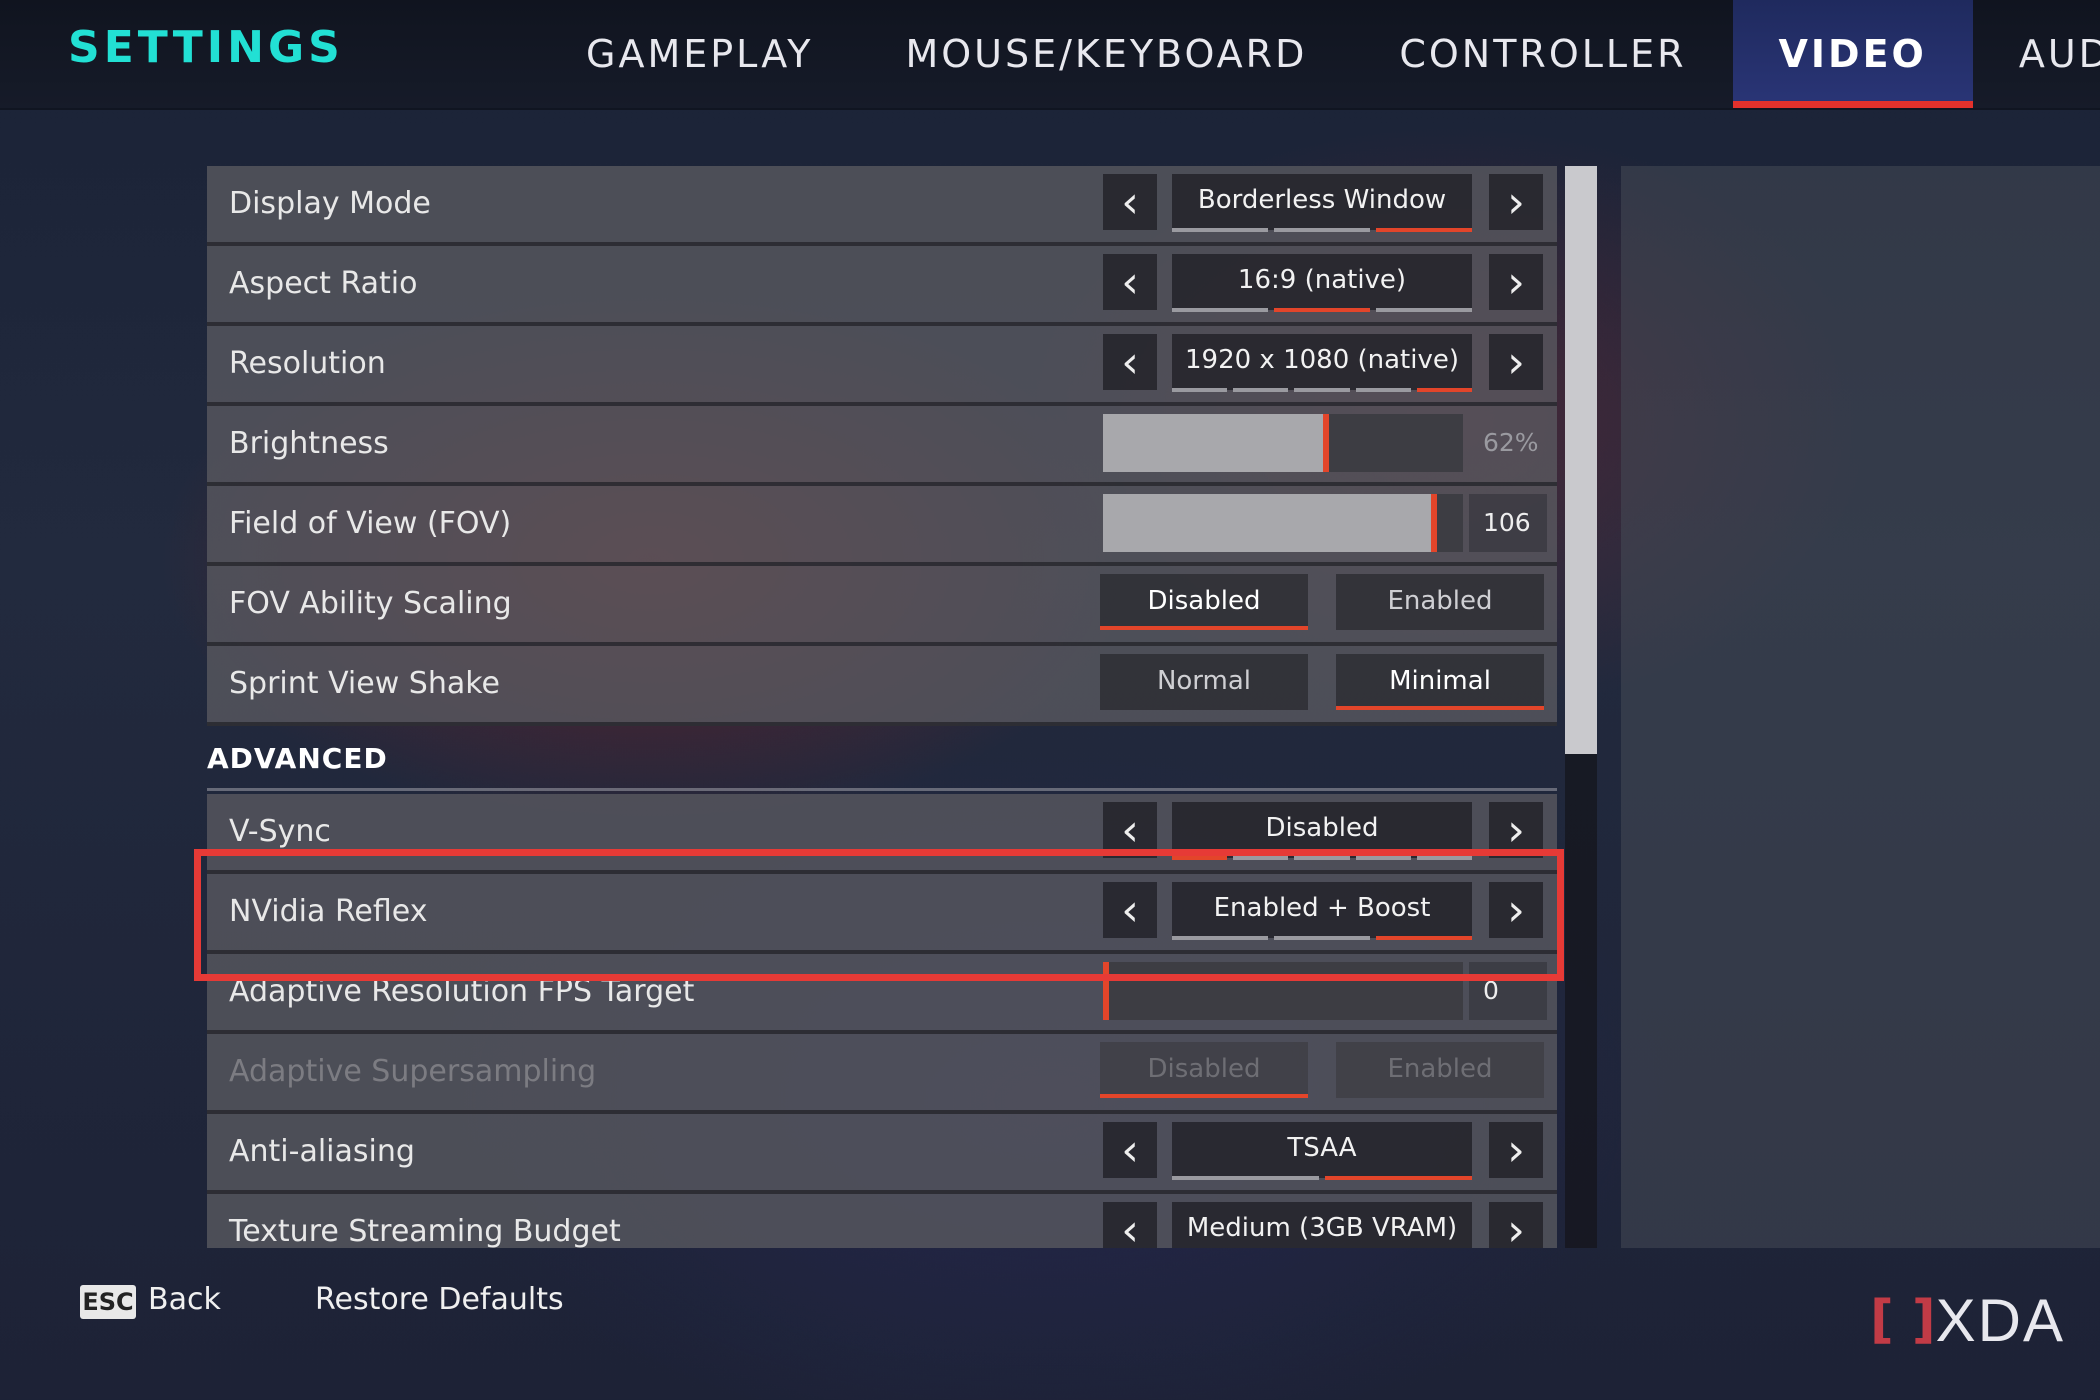 This screenshot has width=2100, height=1400. Describe the element at coordinates (108, 1302) in the screenshot. I see `esc-key-icon: ESC` at that location.